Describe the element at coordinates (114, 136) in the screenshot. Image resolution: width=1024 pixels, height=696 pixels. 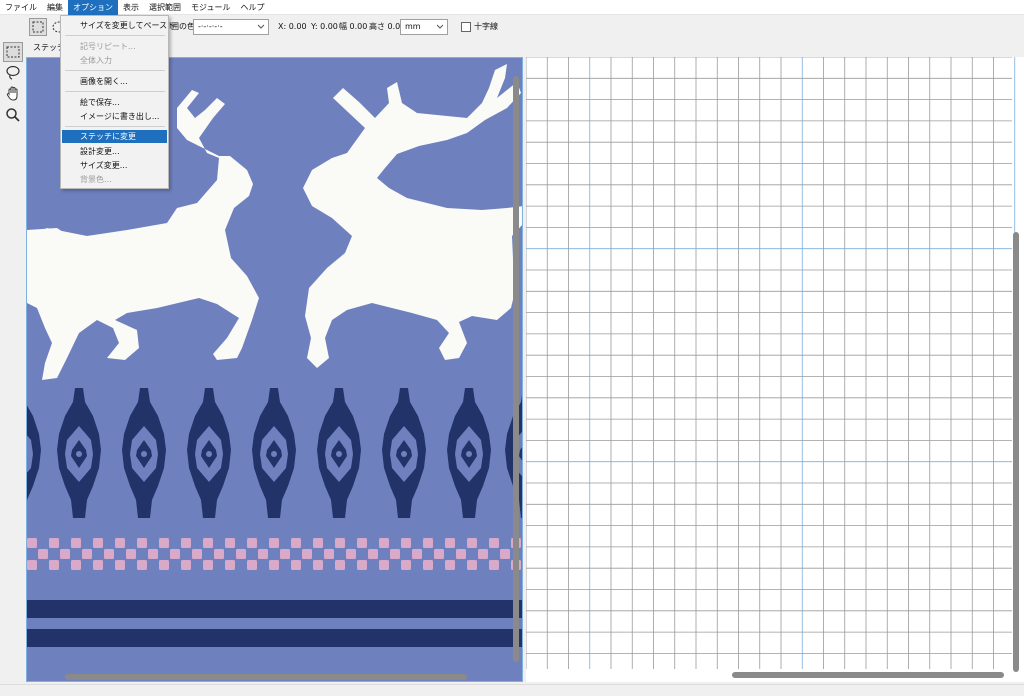
I see `menu-item-convert-to-stitch: ステッチに変更` at that location.